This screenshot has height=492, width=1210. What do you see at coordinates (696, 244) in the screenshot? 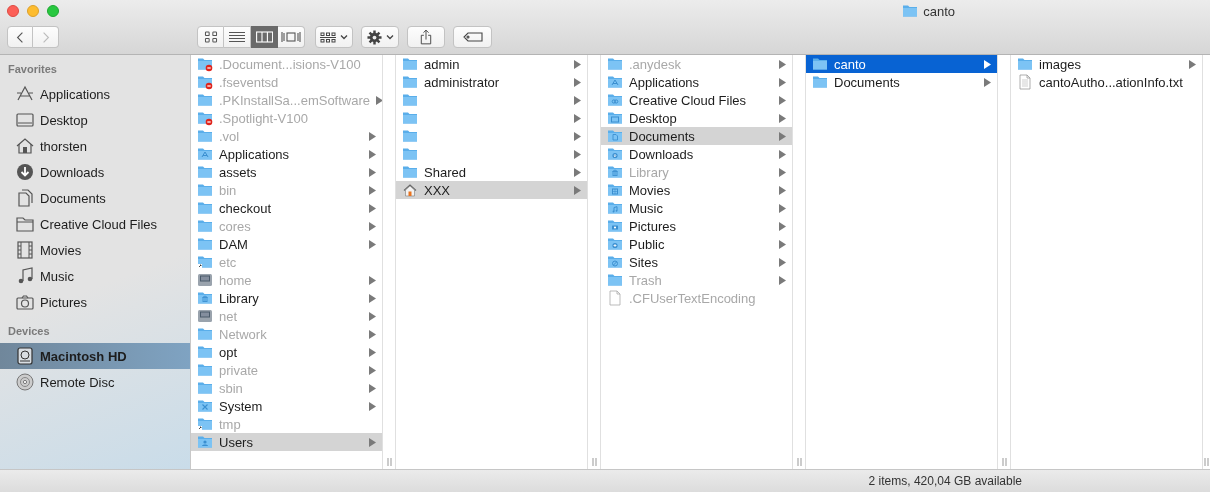
I see `file-row: Public` at bounding box center [696, 244].